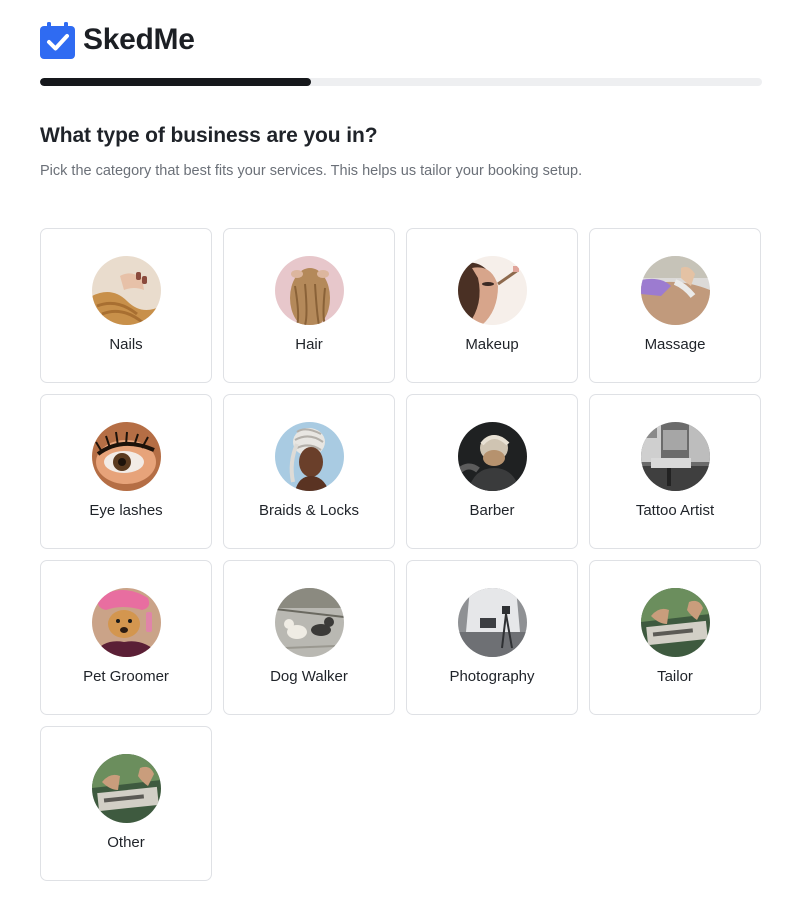  What do you see at coordinates (126, 510) in the screenshot?
I see `category-label: Eye lashes` at bounding box center [126, 510].